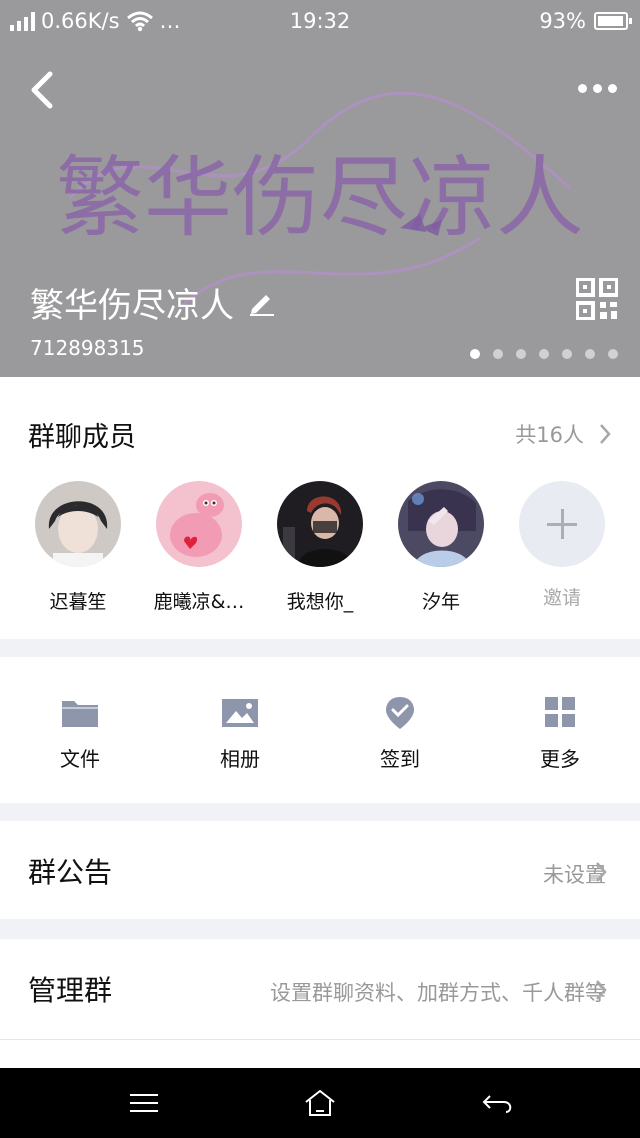  I want to click on tool-files: 文件, so click(80, 733).